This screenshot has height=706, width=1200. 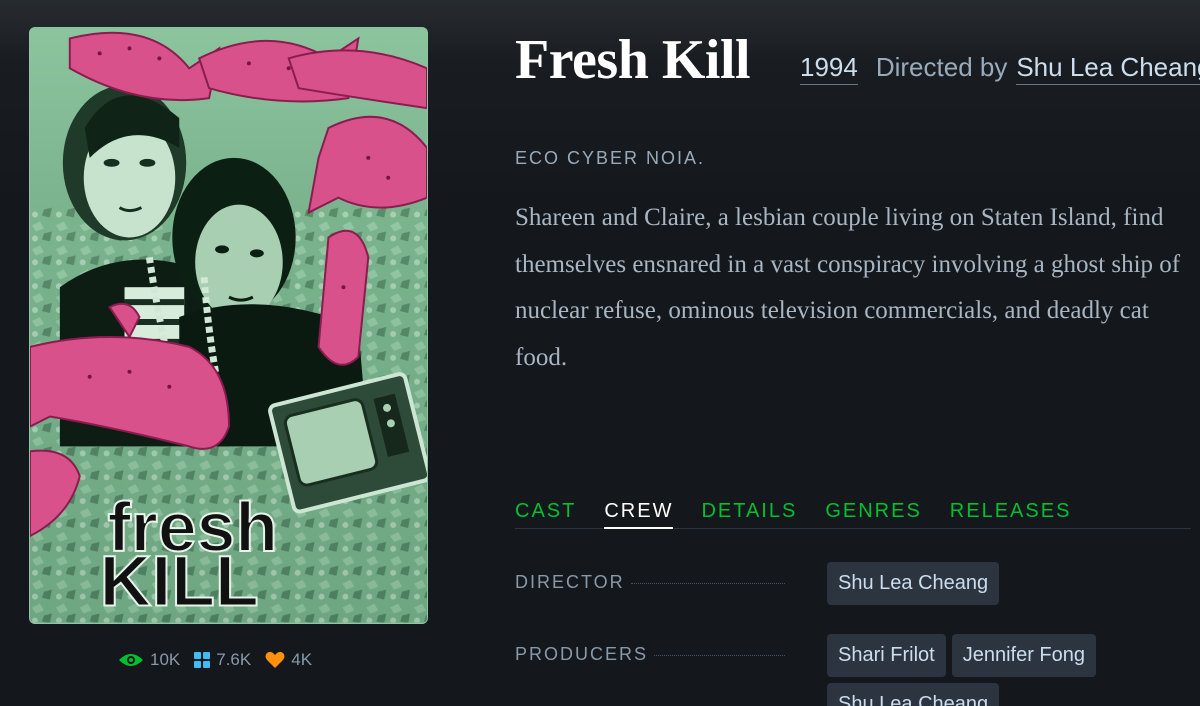 I want to click on eye-icon, so click(x=131, y=660).